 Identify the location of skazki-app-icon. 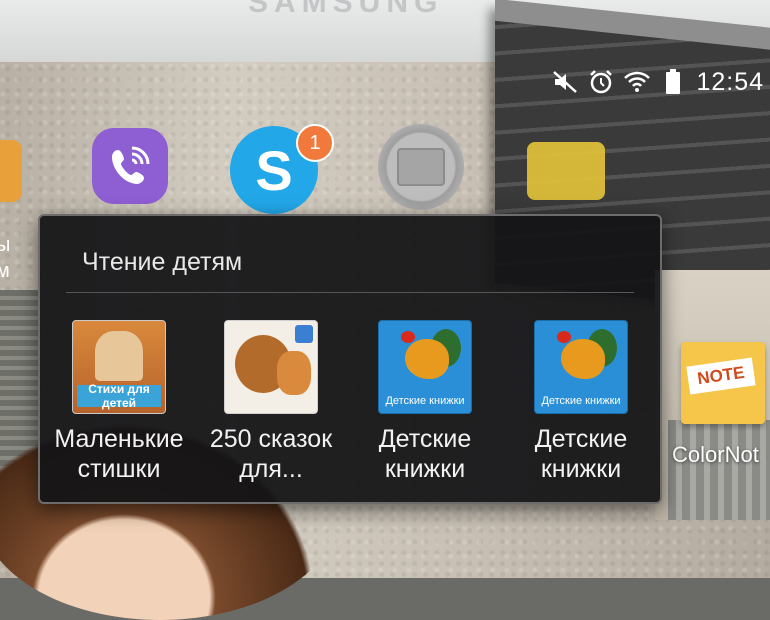
(271, 367).